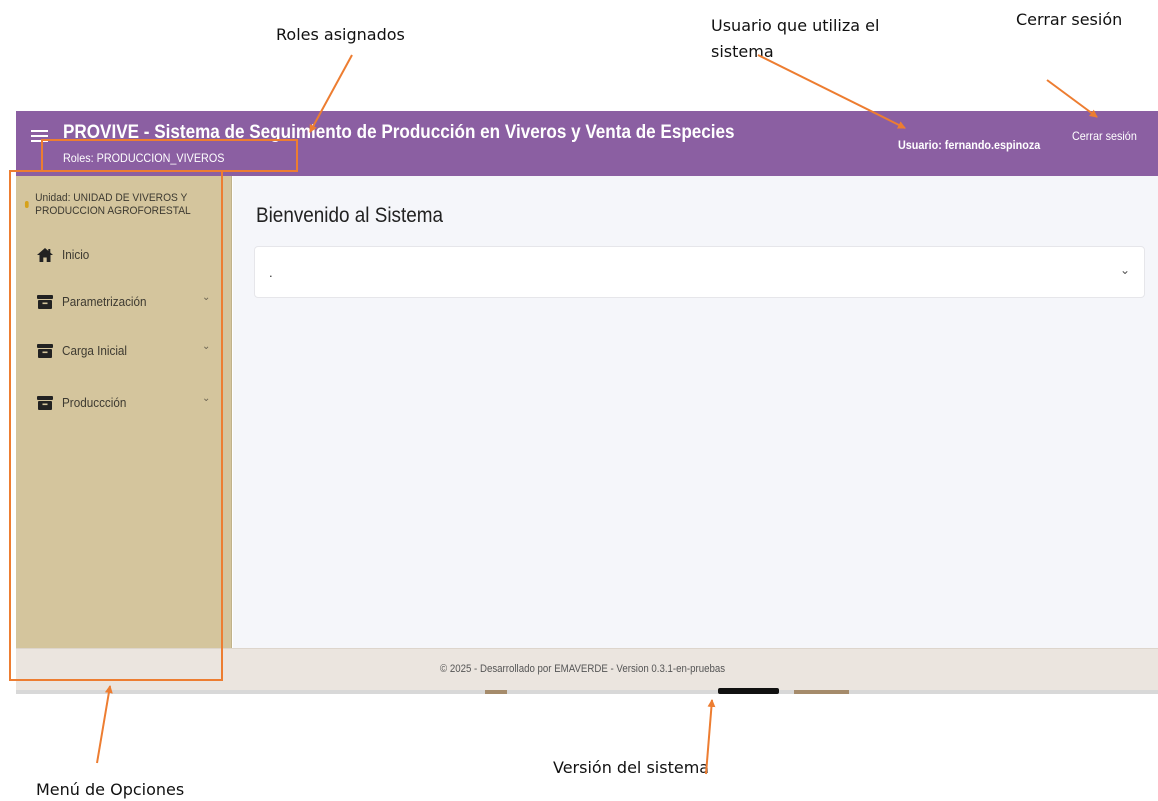 The width and height of the screenshot is (1158, 801). Describe the element at coordinates (331, 93) in the screenshot. I see `arrow-roles` at that location.